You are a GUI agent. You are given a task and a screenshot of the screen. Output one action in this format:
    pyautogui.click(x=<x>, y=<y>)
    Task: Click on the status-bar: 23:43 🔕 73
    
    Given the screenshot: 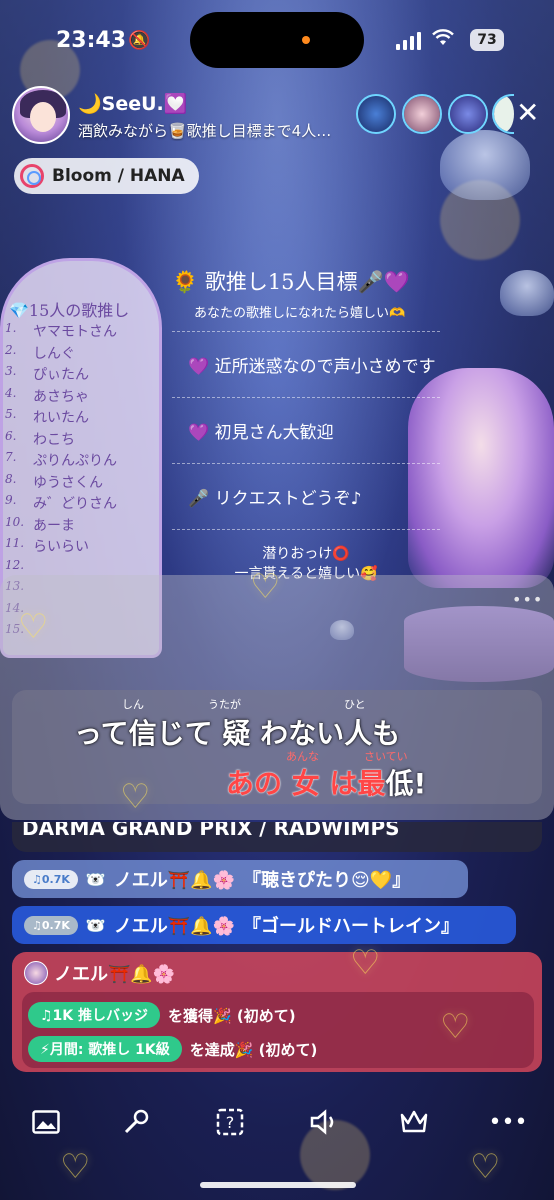 What is the action you would take?
    pyautogui.click(x=277, y=40)
    